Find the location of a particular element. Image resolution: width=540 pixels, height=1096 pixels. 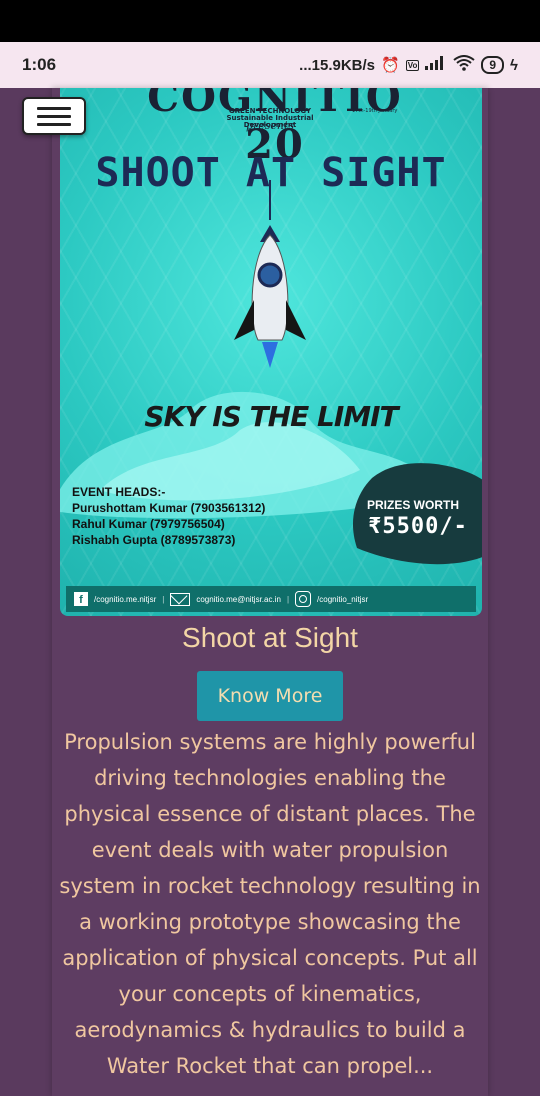

hamburger-menu-button is located at coordinates (54, 116).